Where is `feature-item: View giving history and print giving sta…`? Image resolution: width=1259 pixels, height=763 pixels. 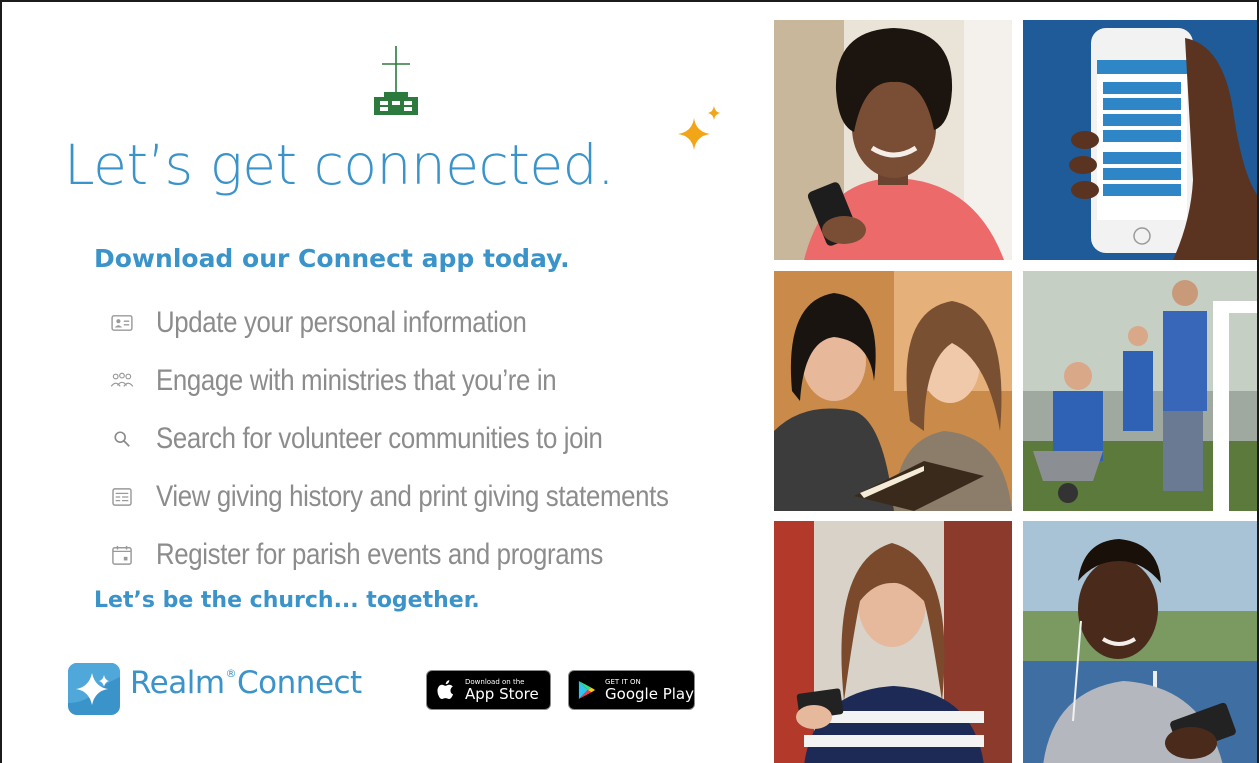
feature-item: View giving history and print giving sta… is located at coordinates (431, 497).